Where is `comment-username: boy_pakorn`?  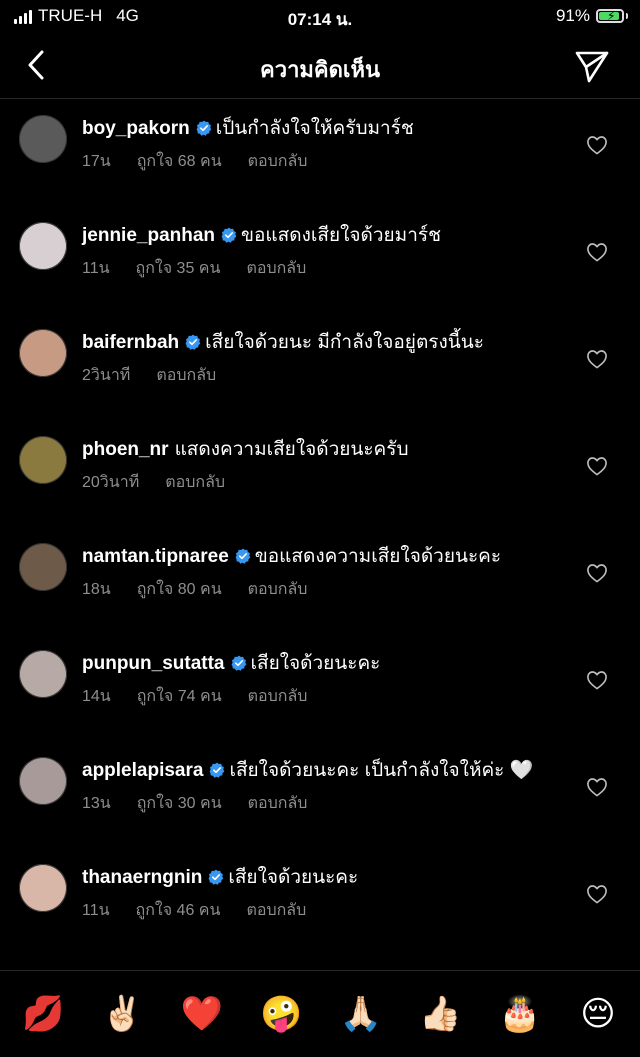
comment-username: boy_pakorn is located at coordinates (136, 128).